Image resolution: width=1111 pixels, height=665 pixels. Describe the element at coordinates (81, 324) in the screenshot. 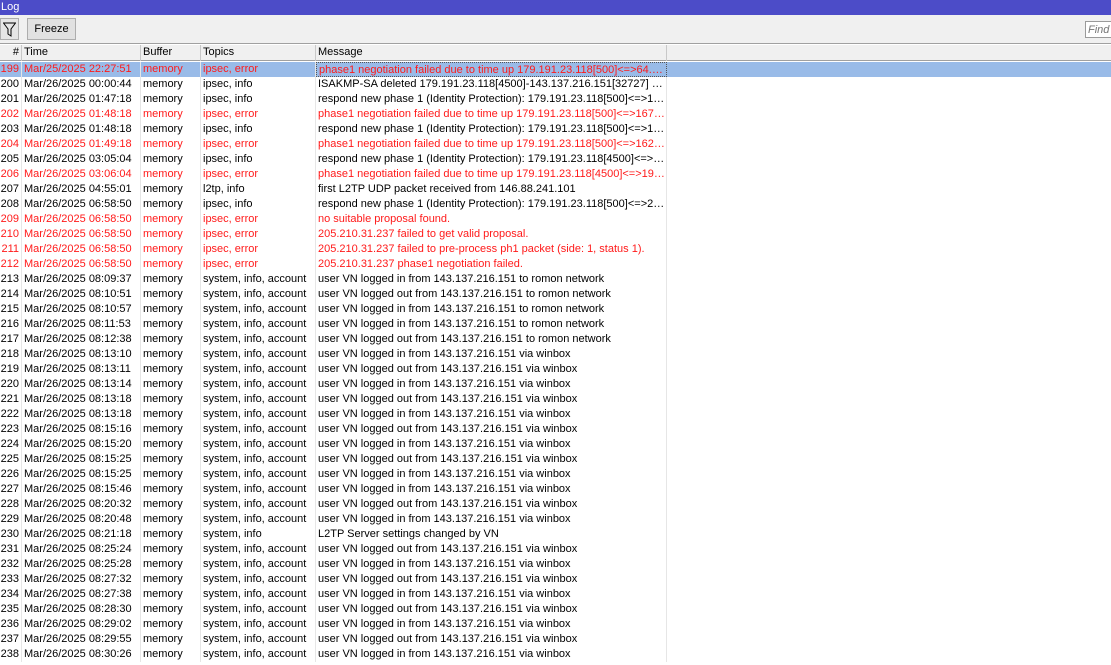

I see `row-time: Mar/26/2025 08:11:53` at that location.